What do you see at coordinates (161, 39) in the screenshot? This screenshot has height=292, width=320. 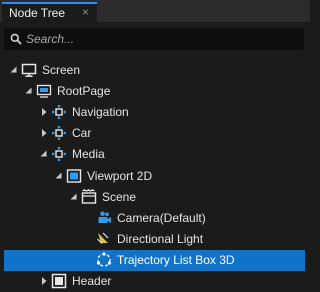 I see `search-input` at bounding box center [161, 39].